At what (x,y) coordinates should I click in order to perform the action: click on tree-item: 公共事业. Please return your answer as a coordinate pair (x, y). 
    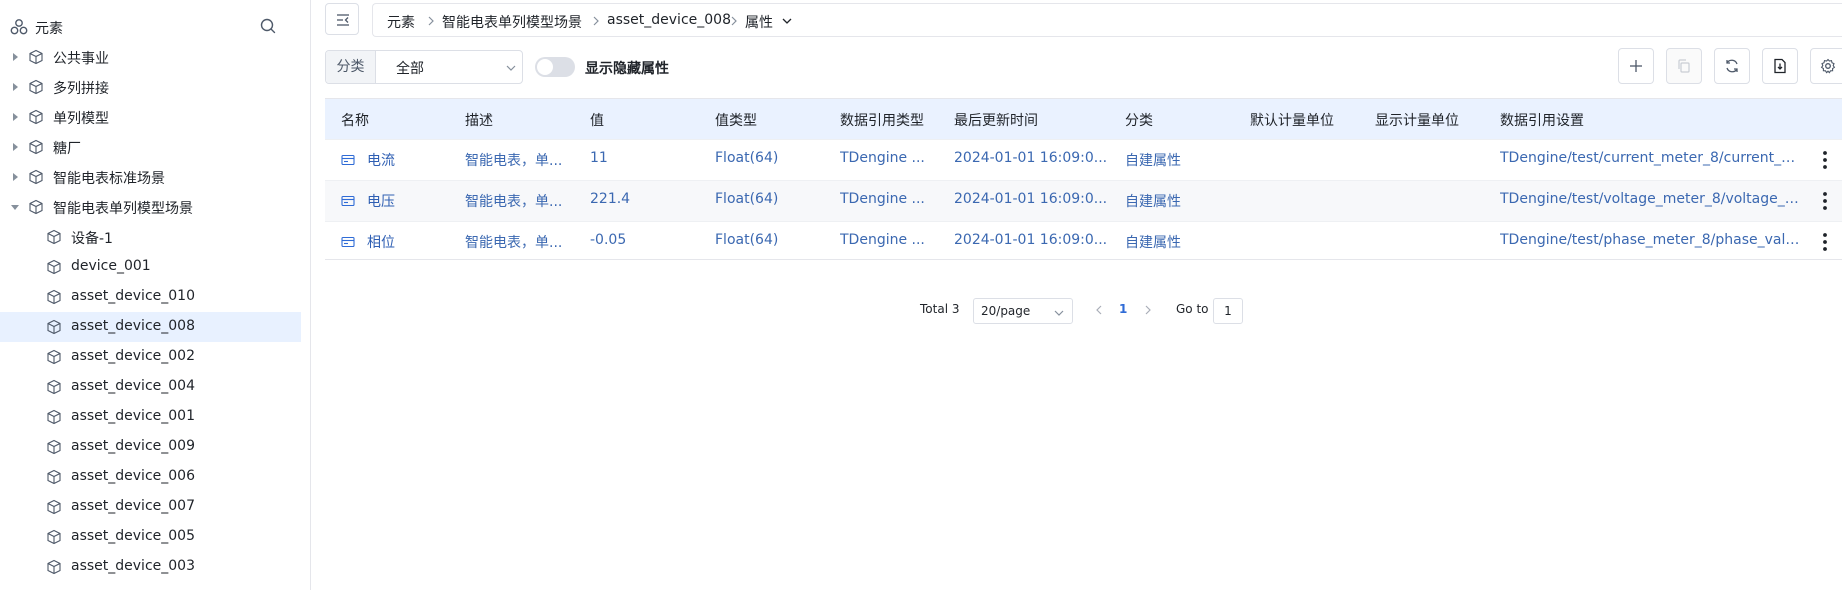
    Looking at the image, I should click on (150, 57).